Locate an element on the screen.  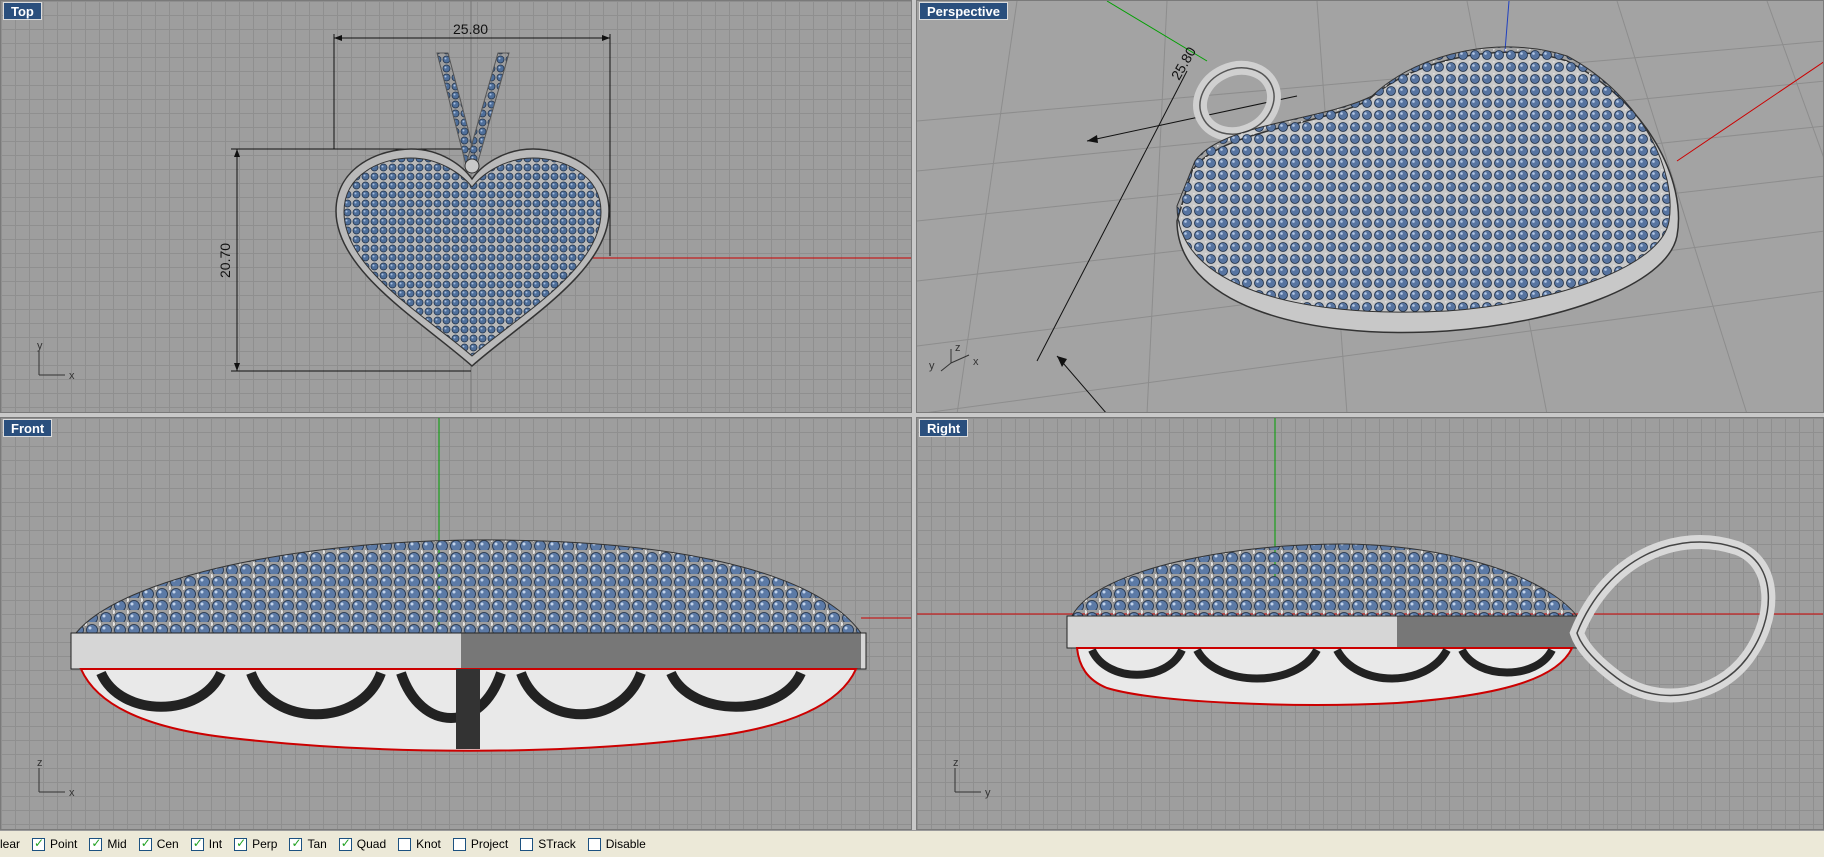
snap-label-int: Int is located at coordinates (215, 844).